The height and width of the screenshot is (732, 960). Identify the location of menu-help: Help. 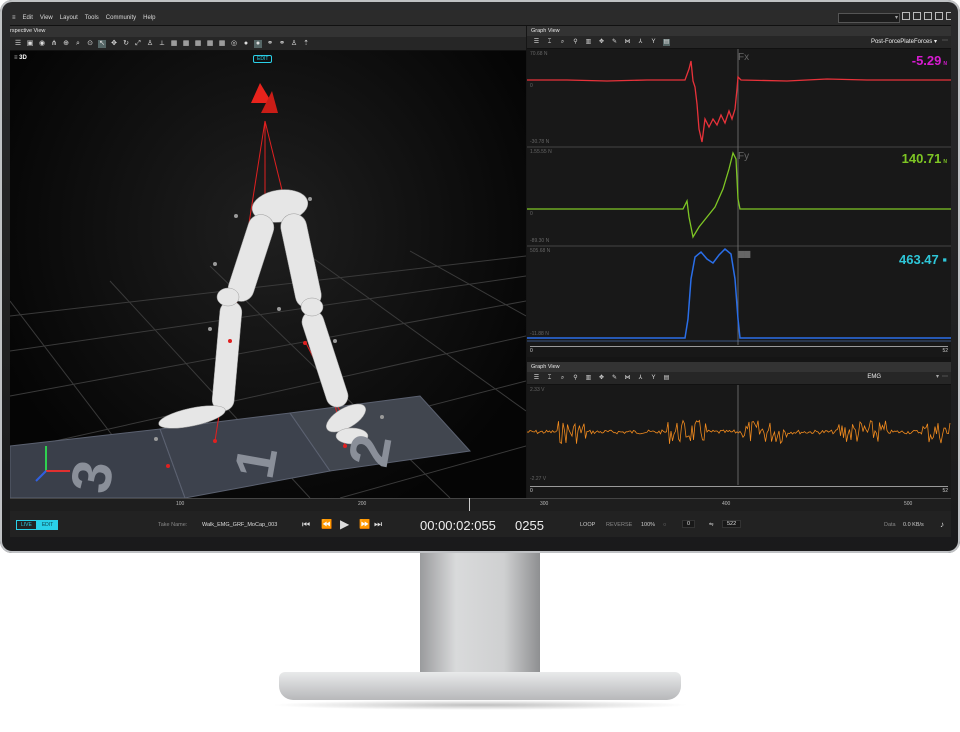
(149, 18).